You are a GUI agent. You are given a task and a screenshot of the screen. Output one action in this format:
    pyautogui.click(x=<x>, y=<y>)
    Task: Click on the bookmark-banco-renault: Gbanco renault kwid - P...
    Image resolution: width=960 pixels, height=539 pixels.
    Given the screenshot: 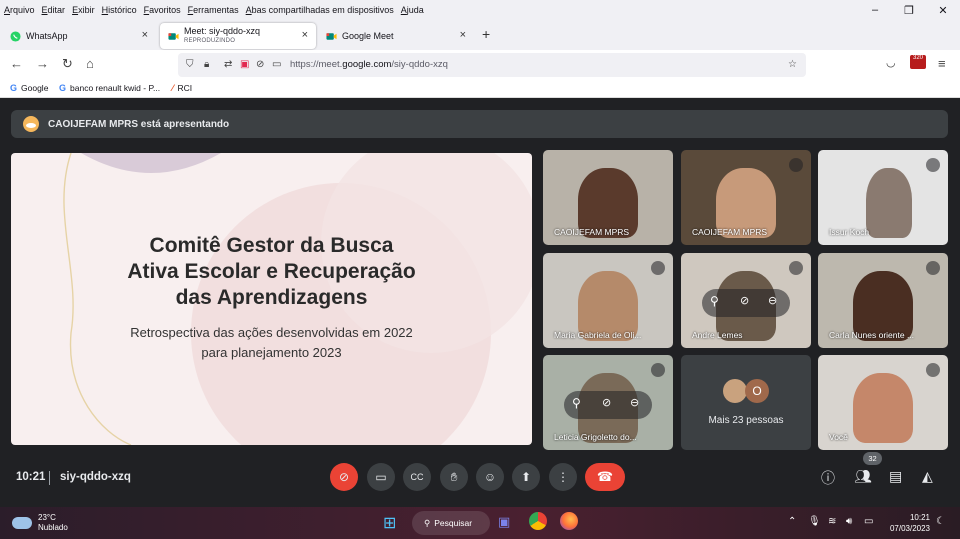 What is the action you would take?
    pyautogui.click(x=109, y=88)
    